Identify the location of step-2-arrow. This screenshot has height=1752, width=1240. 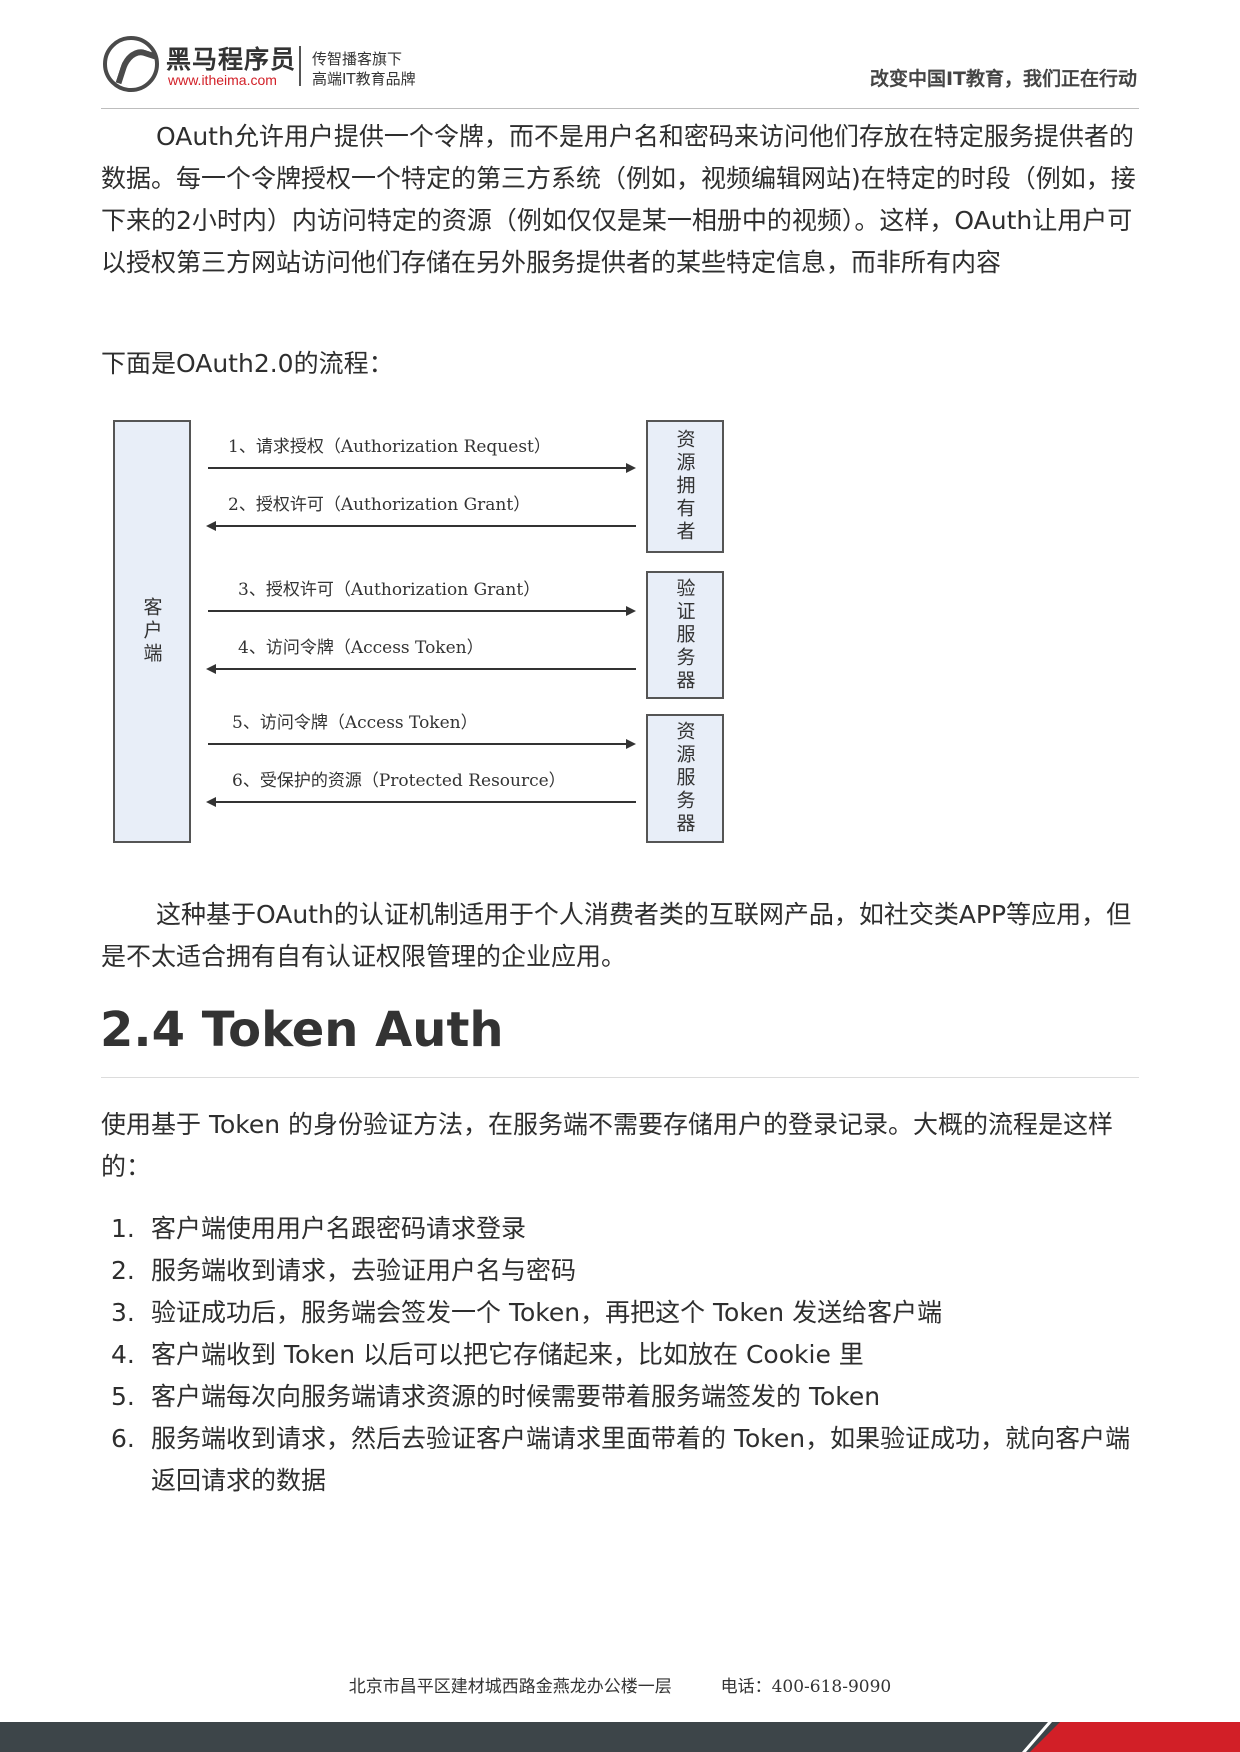
(426, 526).